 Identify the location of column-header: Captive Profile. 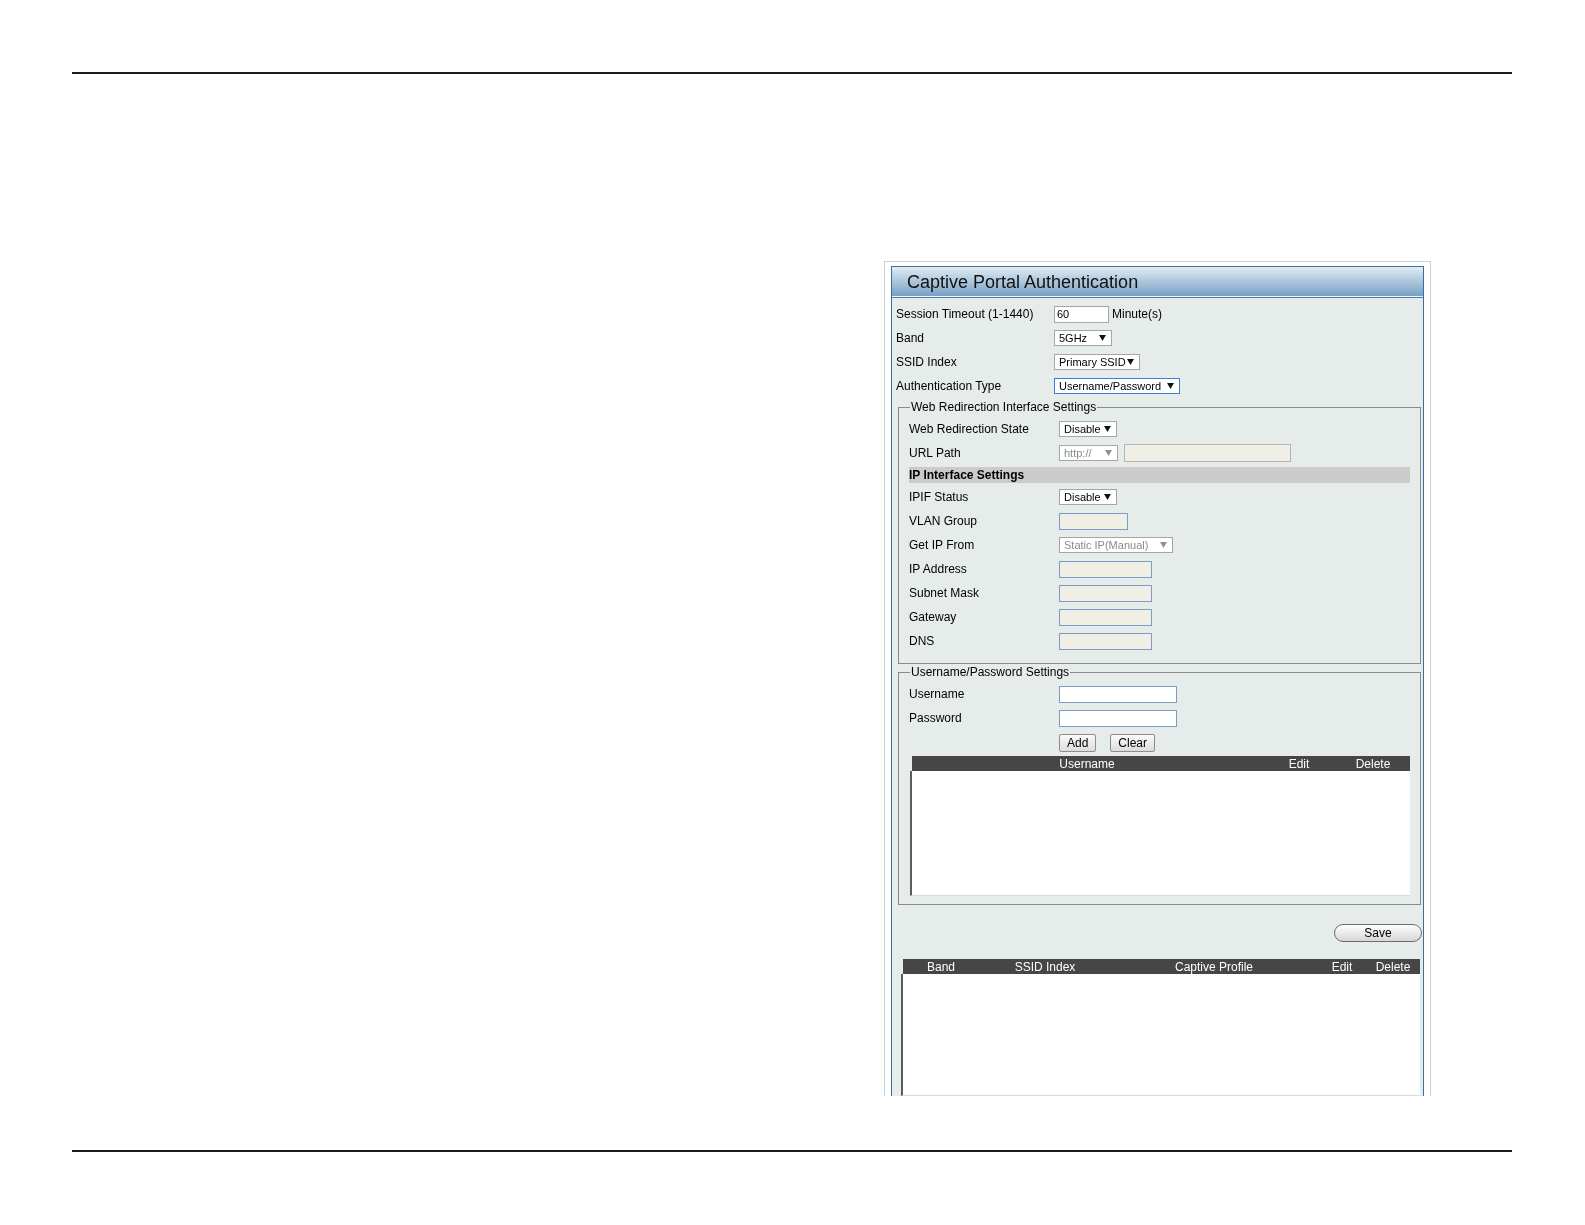
(1213, 966).